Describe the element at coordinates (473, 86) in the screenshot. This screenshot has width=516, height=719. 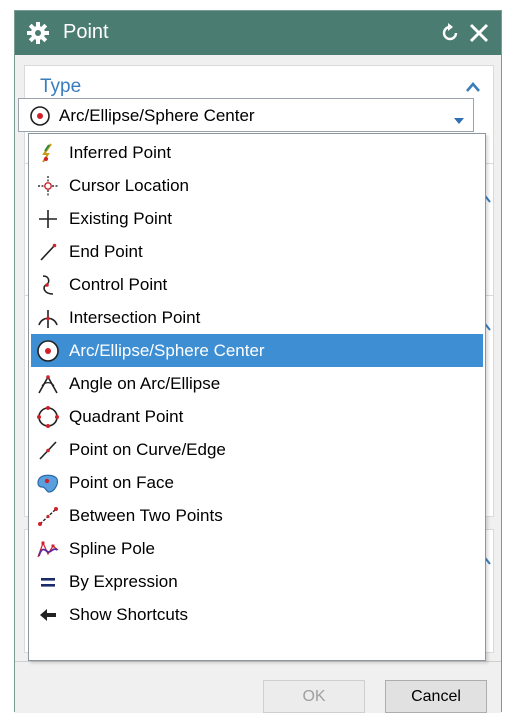
I see `chevron-up-icon` at that location.